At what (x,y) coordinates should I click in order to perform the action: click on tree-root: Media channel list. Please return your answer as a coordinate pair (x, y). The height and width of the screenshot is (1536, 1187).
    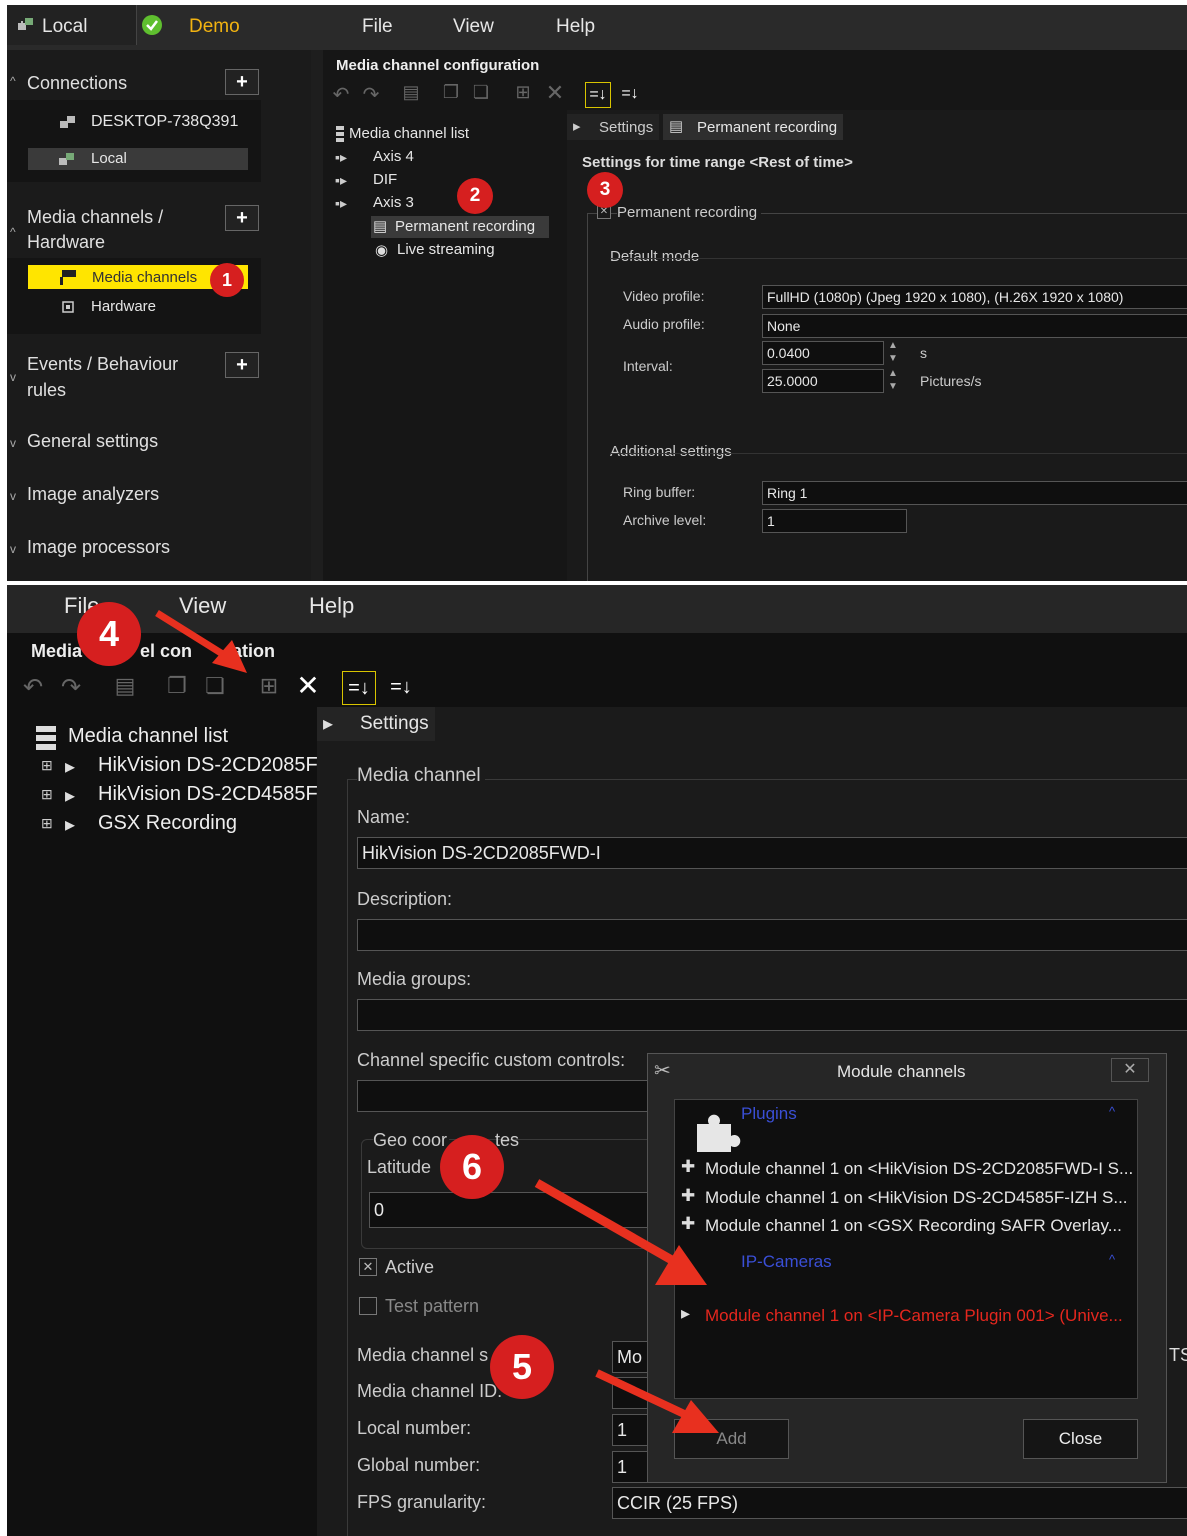
    Looking at the image, I should click on (409, 133).